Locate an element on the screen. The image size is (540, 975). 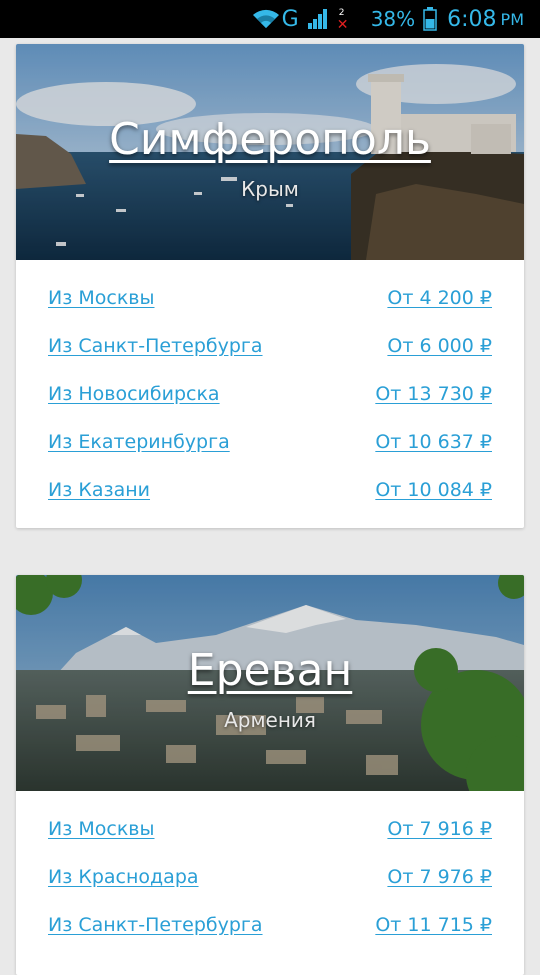
destination-city-link: Симферополь is located at coordinates (270, 139).